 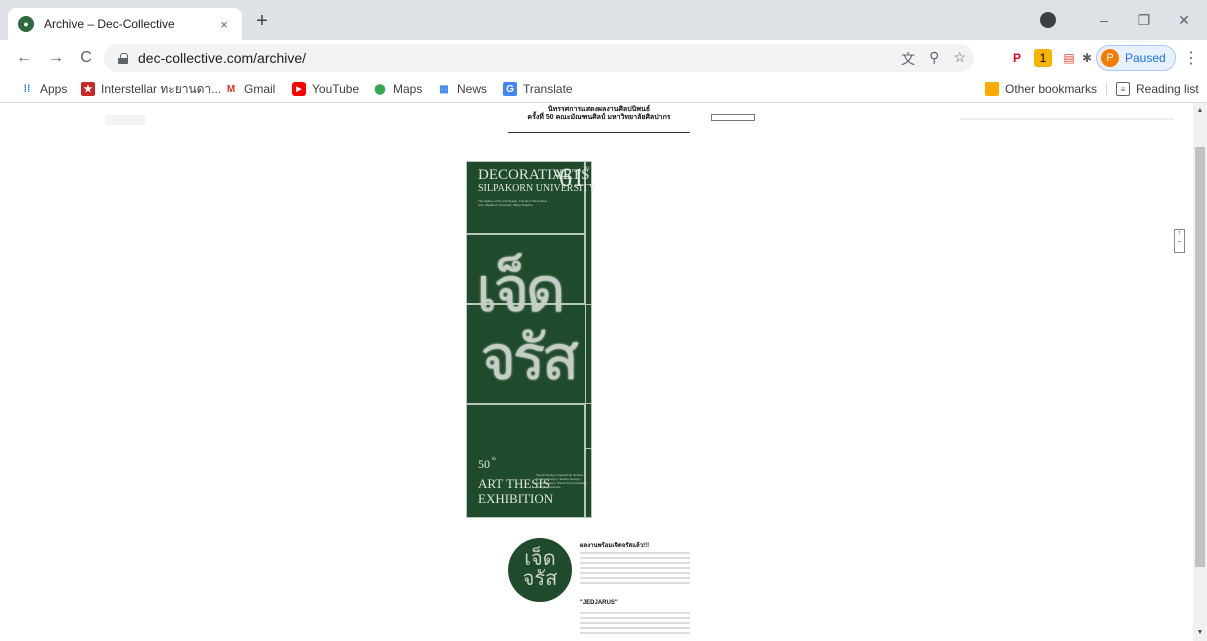 What do you see at coordinates (109, 24) in the screenshot?
I see `tab-title: Archive – Dec-Collective` at bounding box center [109, 24].